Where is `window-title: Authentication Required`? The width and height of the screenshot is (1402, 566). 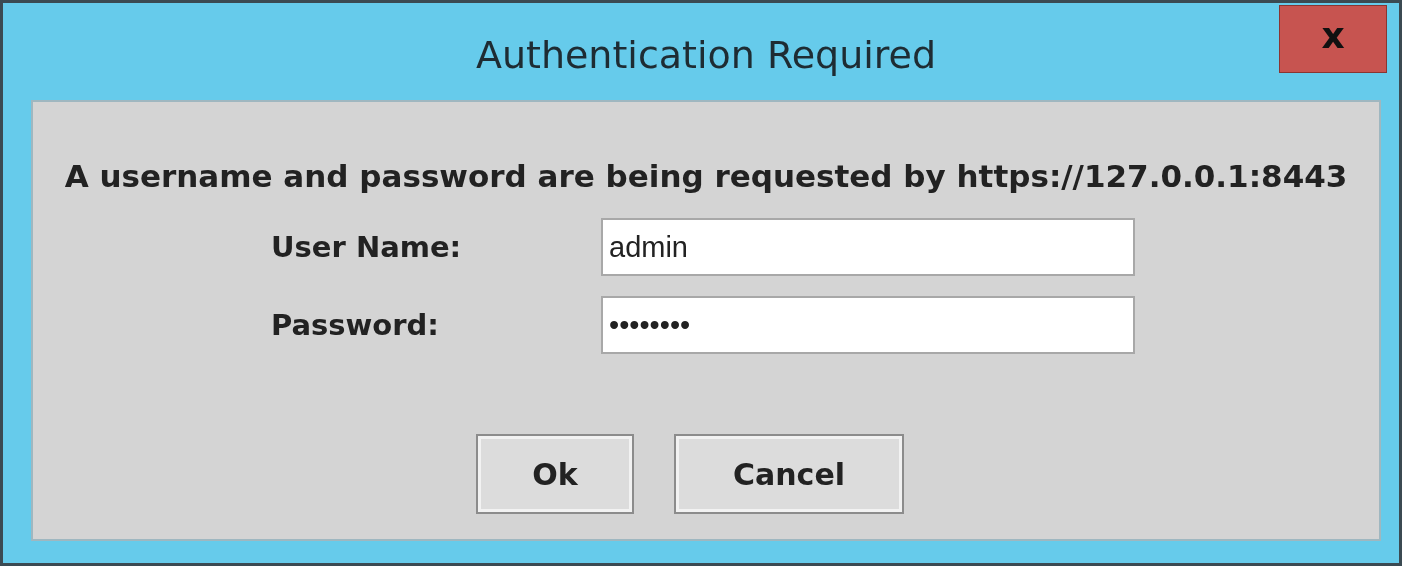
window-title: Authentication Required is located at coordinates (706, 55).